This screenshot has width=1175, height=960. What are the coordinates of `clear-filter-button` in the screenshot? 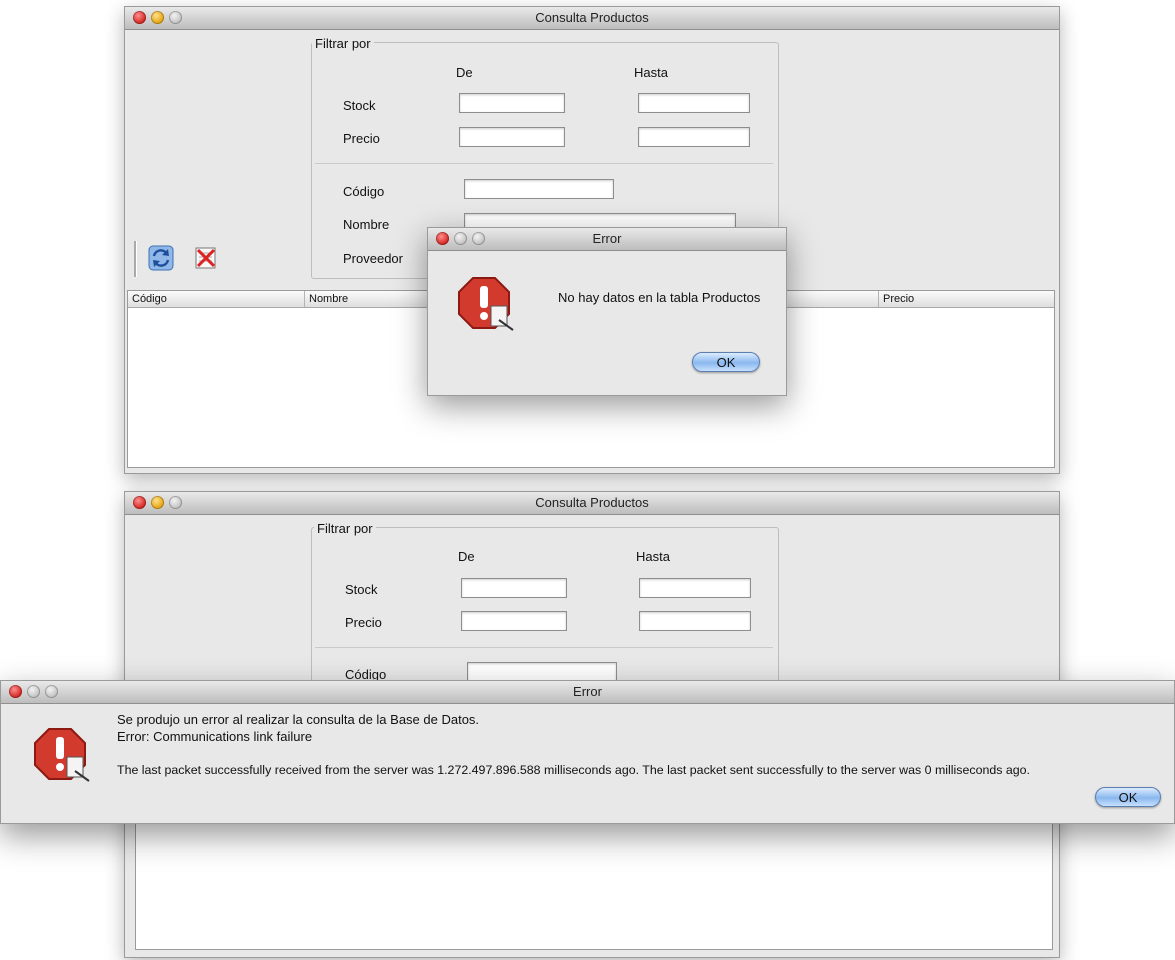 It's located at (206, 258).